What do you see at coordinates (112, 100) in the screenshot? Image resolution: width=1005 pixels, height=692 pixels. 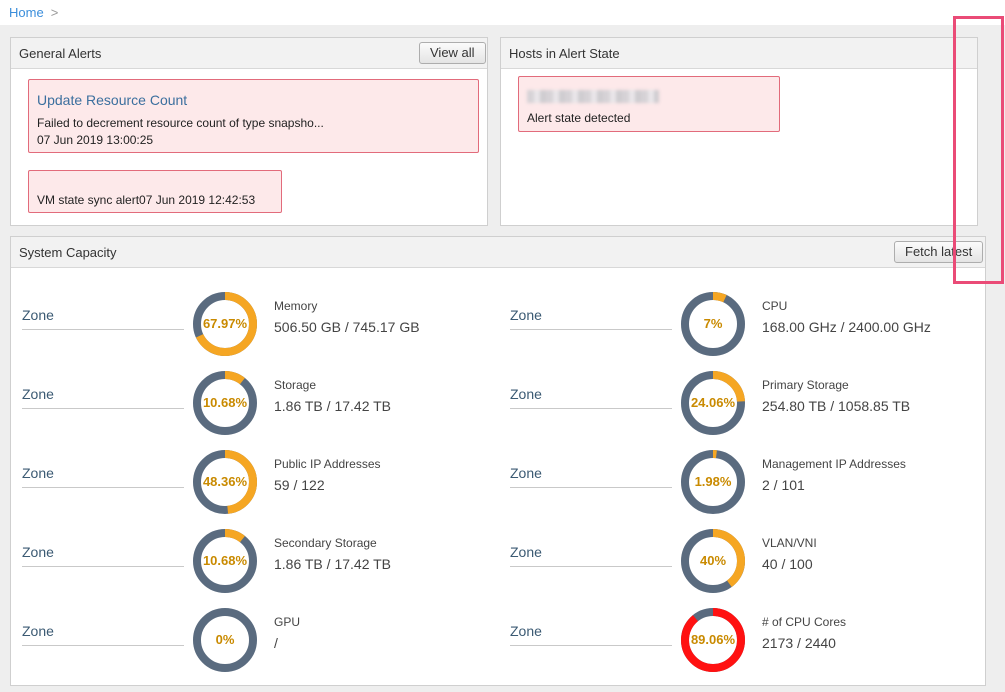 I see `alert-title: Update Resource Count` at bounding box center [112, 100].